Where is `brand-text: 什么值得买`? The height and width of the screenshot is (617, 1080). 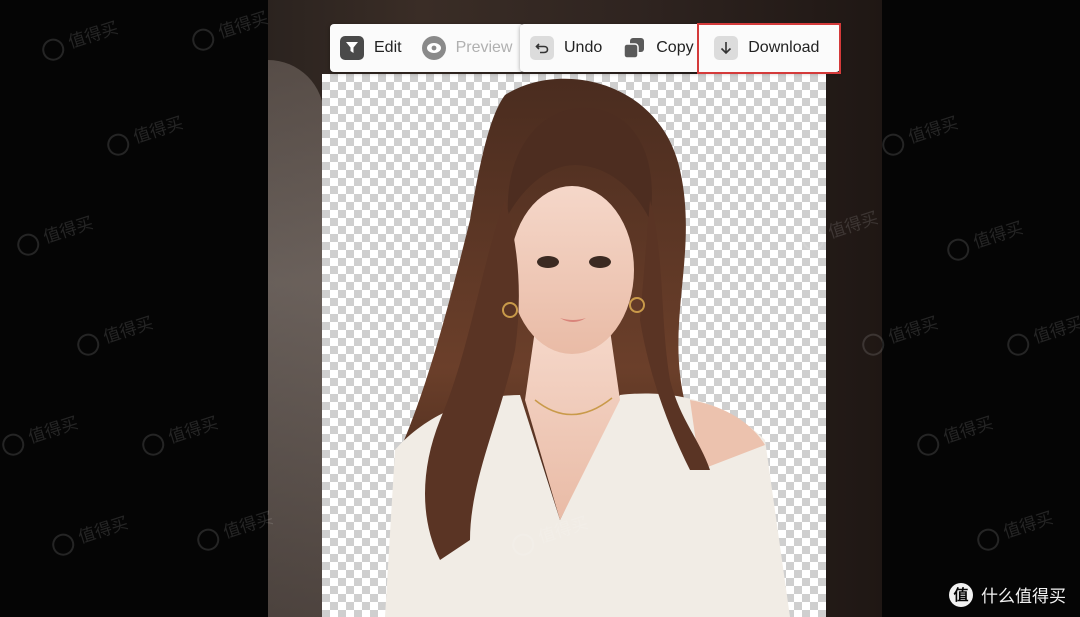
brand-text: 什么值得买 is located at coordinates (1023, 596).